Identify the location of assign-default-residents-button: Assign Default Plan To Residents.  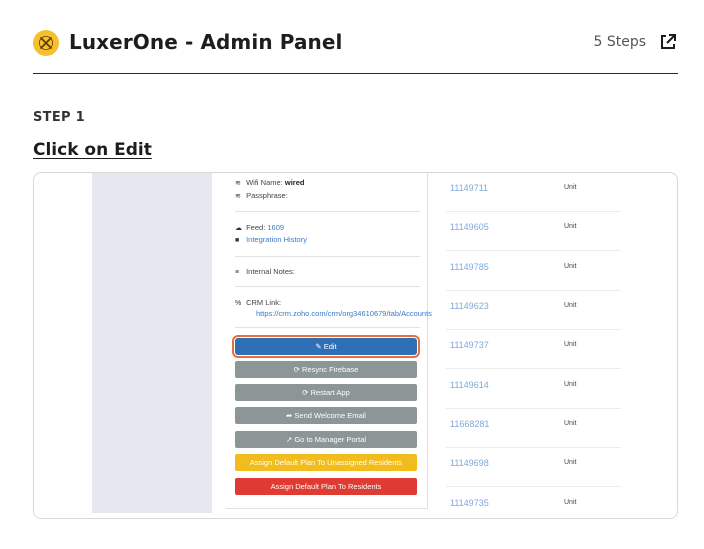
(326, 486).